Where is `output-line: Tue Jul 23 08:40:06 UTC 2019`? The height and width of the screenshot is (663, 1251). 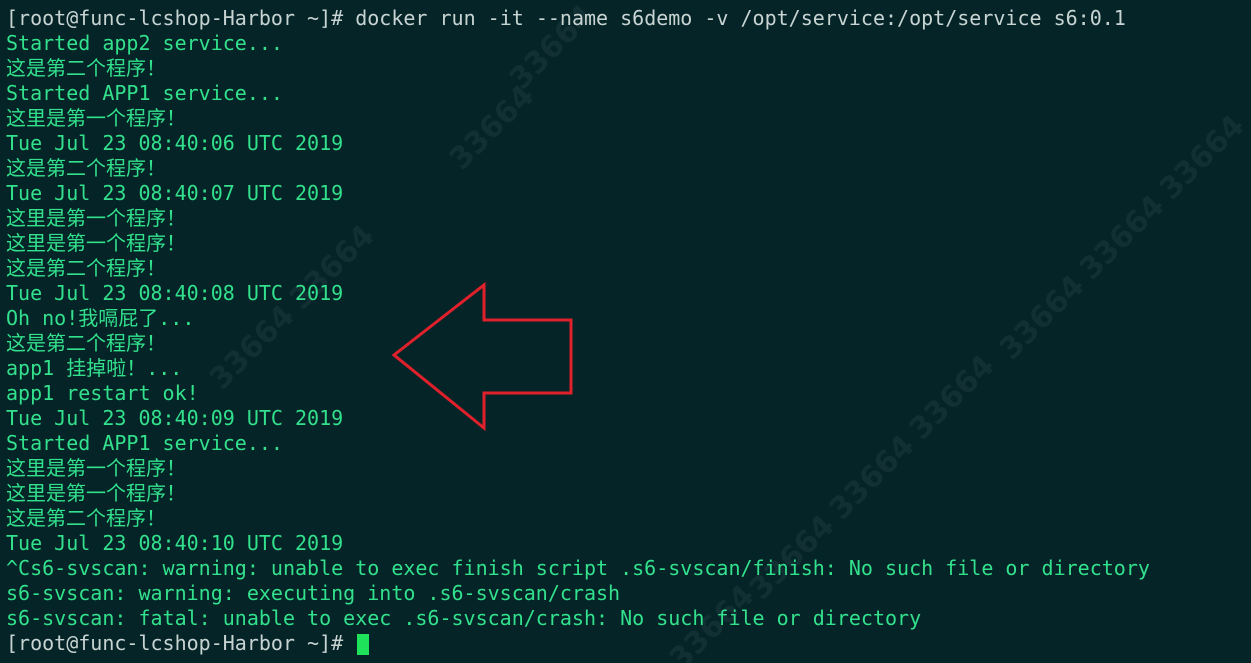
output-line: Tue Jul 23 08:40:06 UTC 2019 is located at coordinates (175, 143).